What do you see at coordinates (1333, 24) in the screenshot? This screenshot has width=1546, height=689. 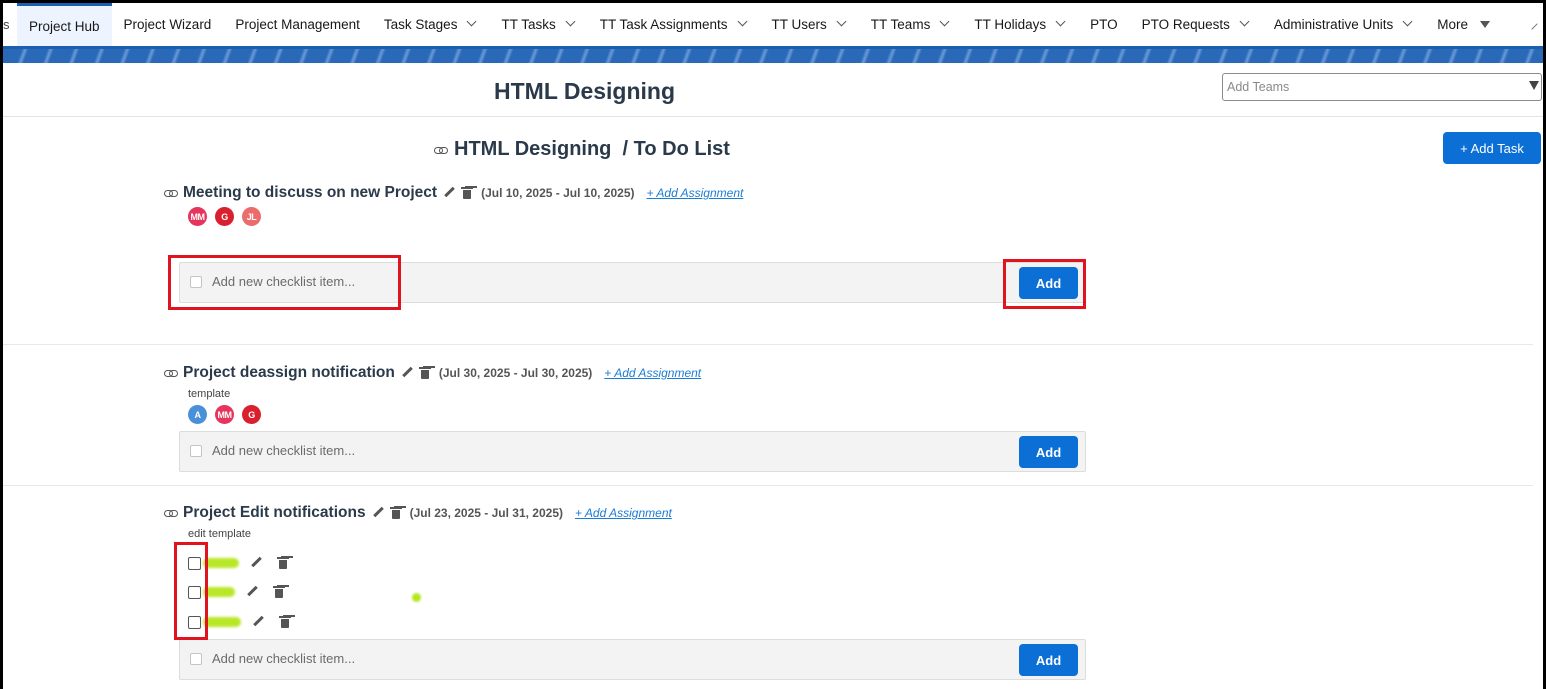 I see `nav-tab-label: Administrative Units` at bounding box center [1333, 24].